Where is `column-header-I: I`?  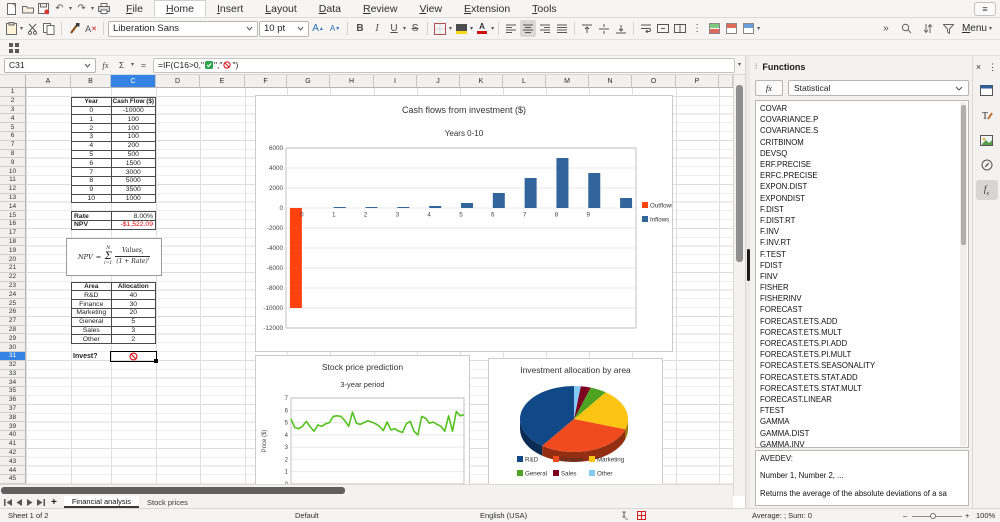
column-header-I: I is located at coordinates (395, 81).